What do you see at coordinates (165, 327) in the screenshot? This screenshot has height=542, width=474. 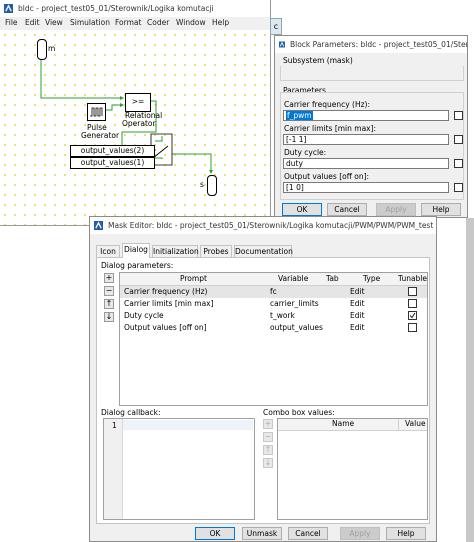 I see `row-prompt: Output values [off on]` at bounding box center [165, 327].